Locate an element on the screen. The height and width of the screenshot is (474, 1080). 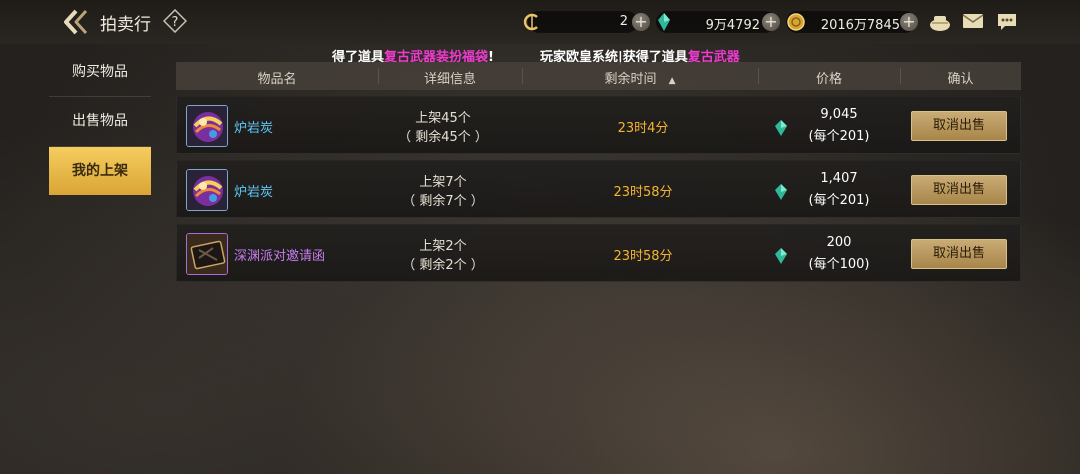
mail-icon is located at coordinates (973, 23).